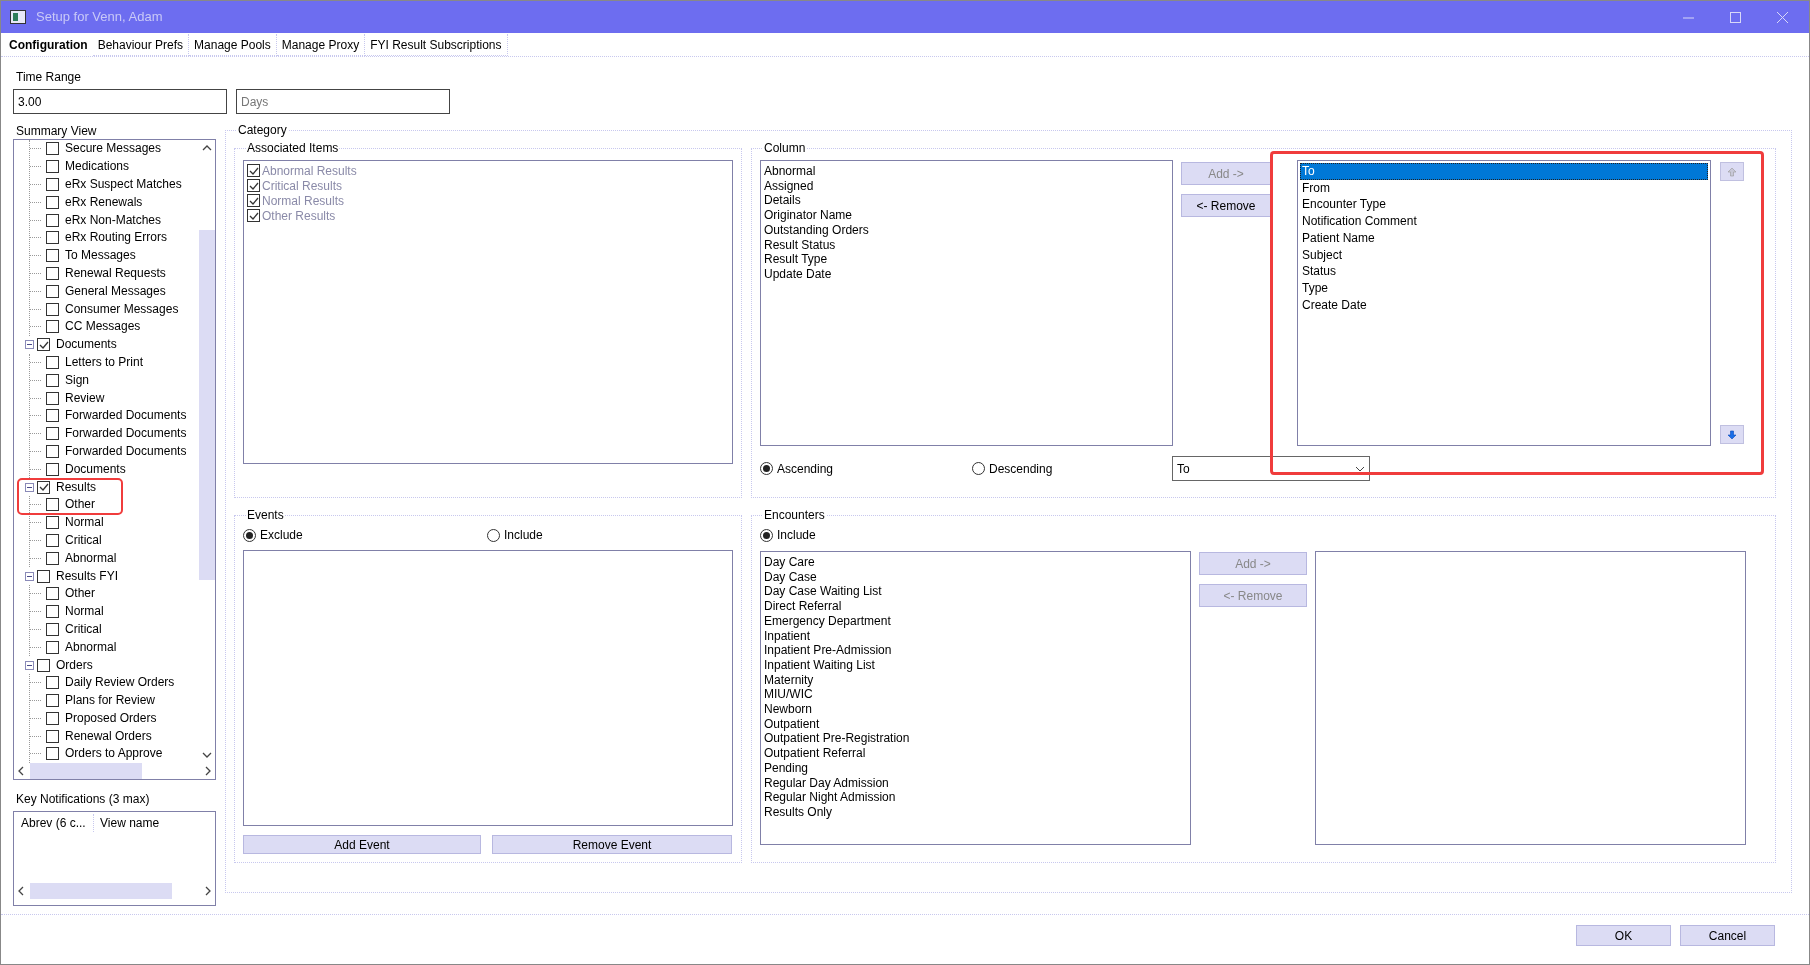 The height and width of the screenshot is (965, 1810). Describe the element at coordinates (76, 487) in the screenshot. I see `tree-item: Results` at that location.